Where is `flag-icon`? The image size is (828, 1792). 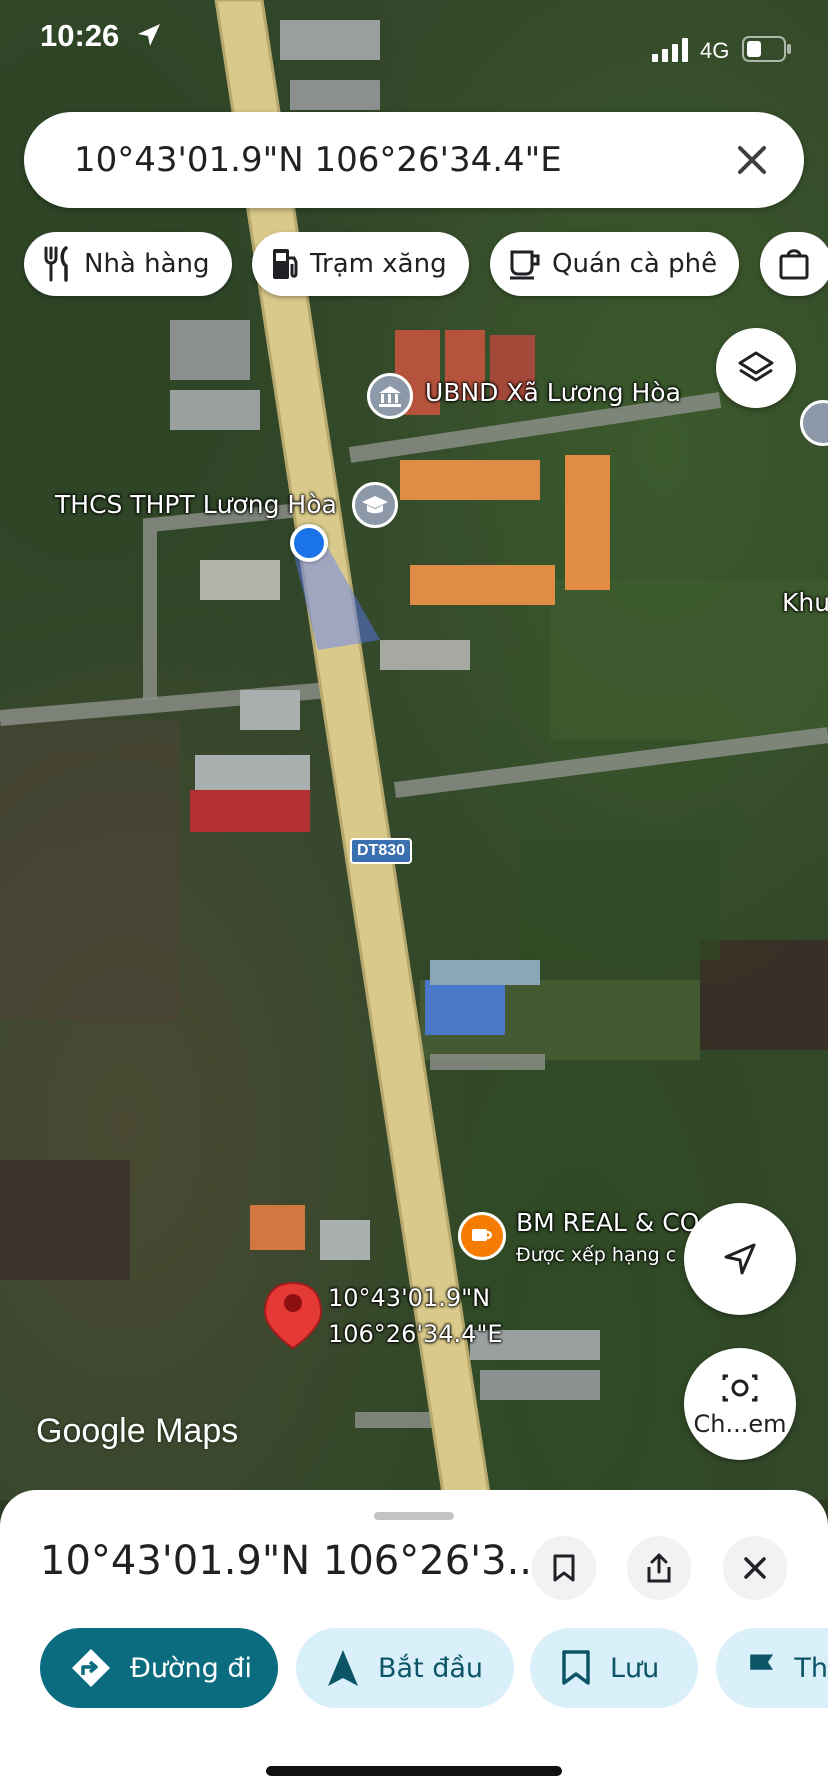 flag-icon is located at coordinates (762, 1669).